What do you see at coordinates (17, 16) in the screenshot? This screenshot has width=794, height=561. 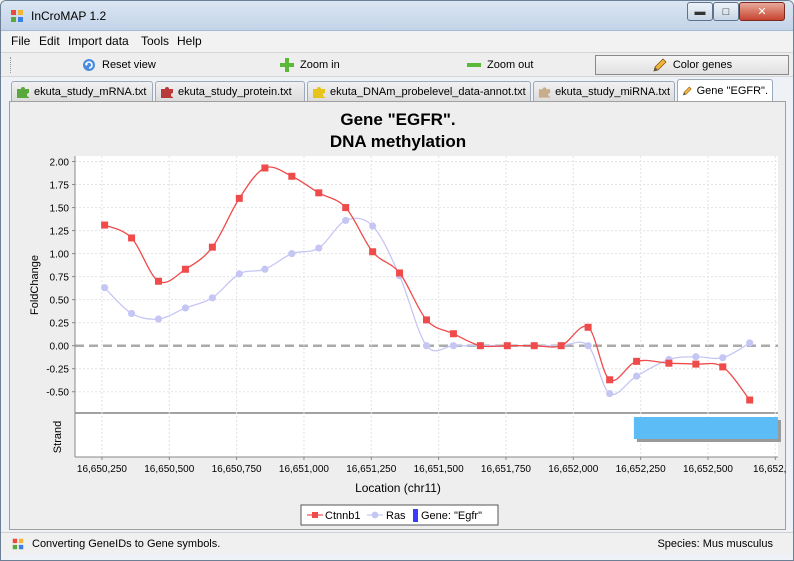 I see `incromap-logo-icon` at bounding box center [17, 16].